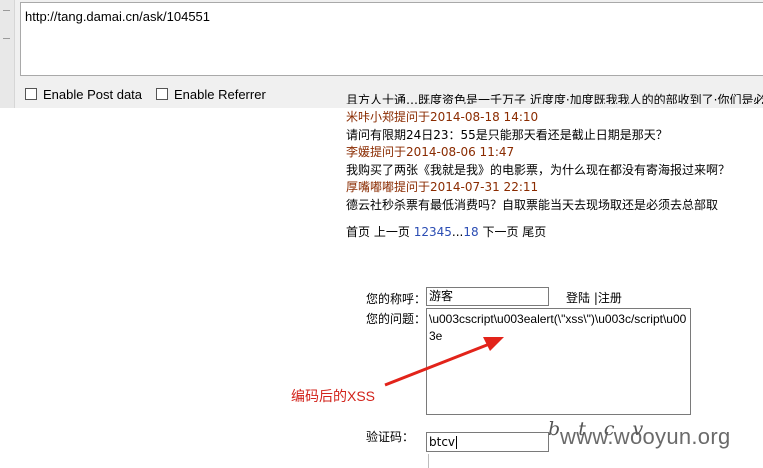 This screenshot has height=468, width=763. What do you see at coordinates (333, 396) in the screenshot?
I see `xss-annotation: 编码后的XSS` at bounding box center [333, 396].